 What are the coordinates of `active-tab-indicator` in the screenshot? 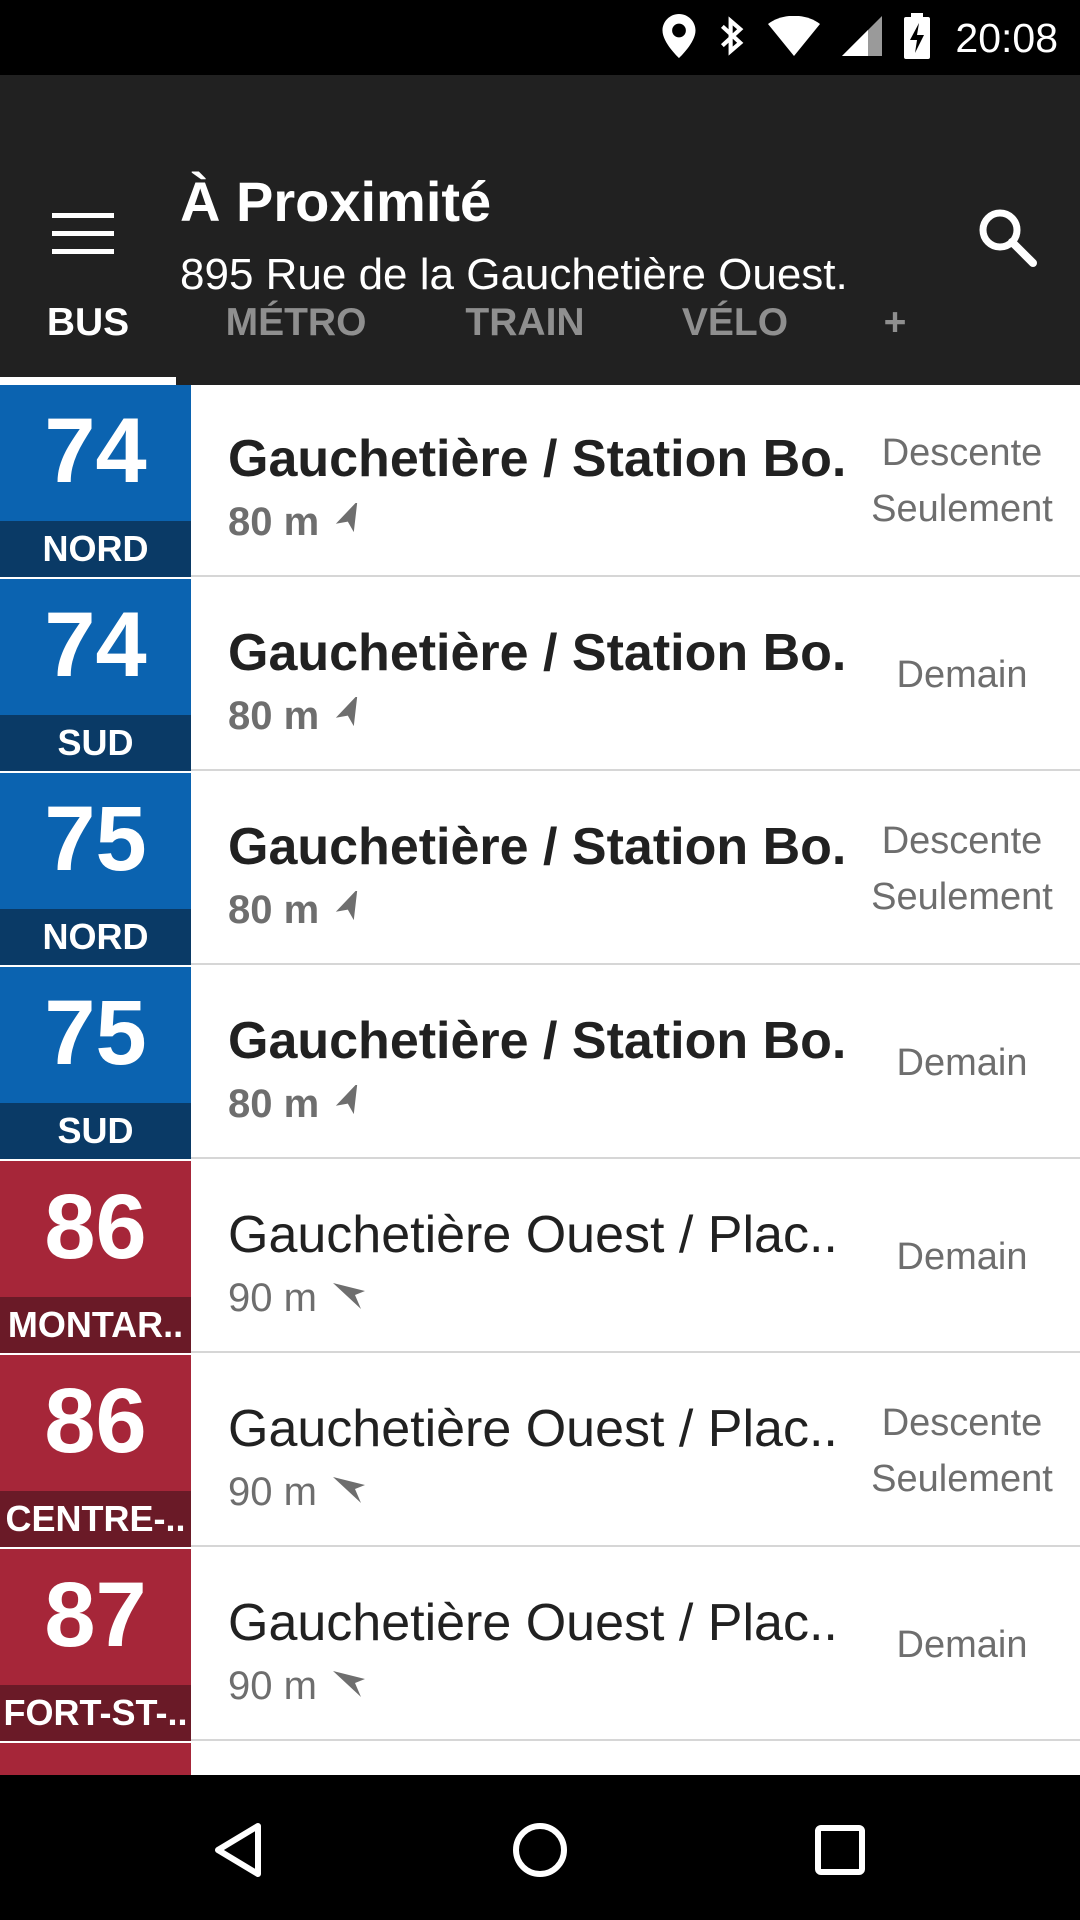 It's located at (88, 381).